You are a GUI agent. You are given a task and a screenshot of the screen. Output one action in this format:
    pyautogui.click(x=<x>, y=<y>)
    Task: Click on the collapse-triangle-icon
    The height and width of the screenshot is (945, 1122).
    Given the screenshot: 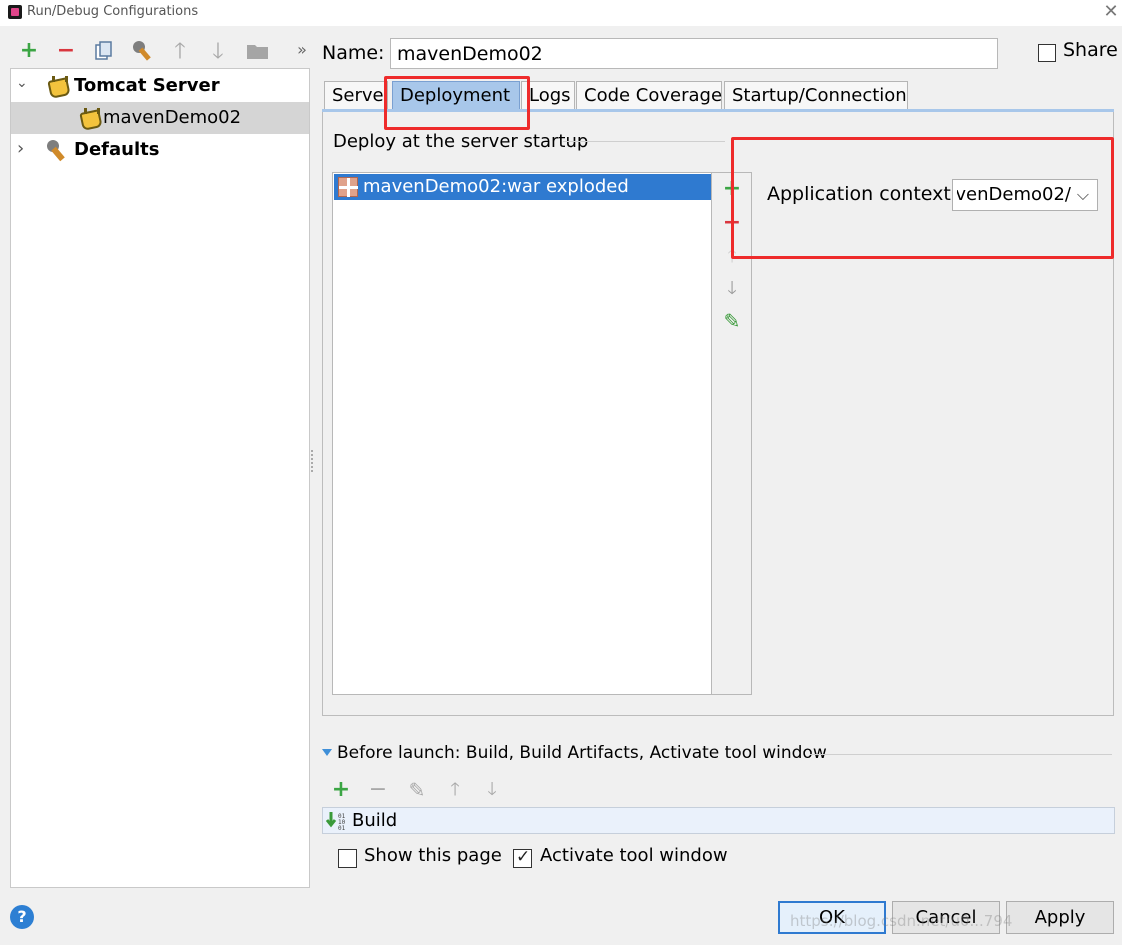 What is the action you would take?
    pyautogui.click(x=327, y=752)
    